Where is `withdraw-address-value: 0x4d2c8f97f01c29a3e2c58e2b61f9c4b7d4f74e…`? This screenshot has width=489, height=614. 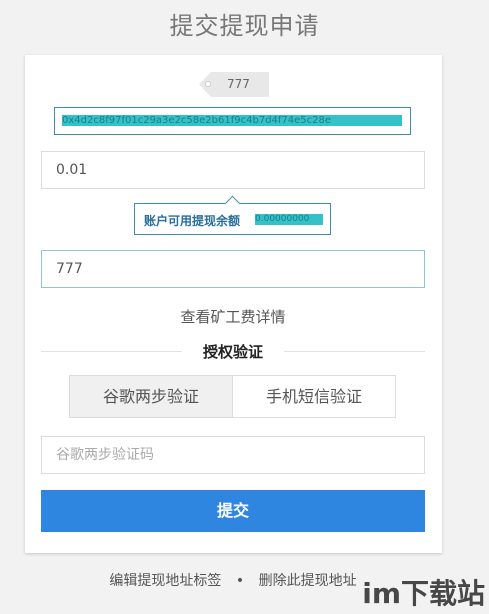 withdraw-address-value: 0x4d2c8f97f01c29a3e2c58e2b61f9c4b7d4f74e… is located at coordinates (232, 120).